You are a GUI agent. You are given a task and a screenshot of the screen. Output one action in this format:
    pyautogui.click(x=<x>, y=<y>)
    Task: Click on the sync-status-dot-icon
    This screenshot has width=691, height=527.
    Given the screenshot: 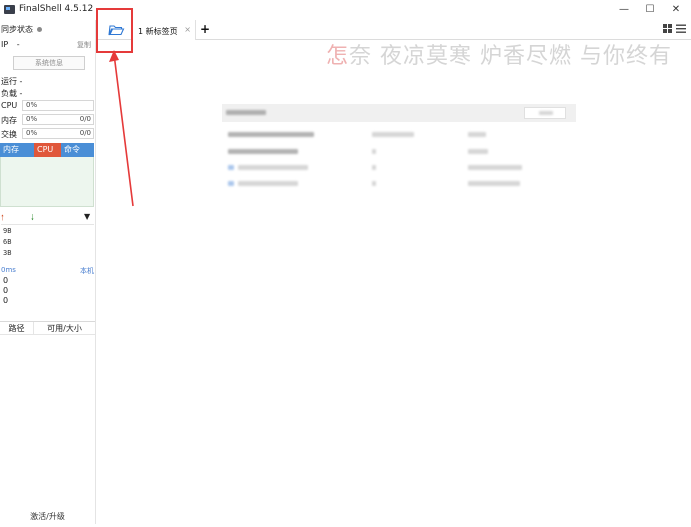 What is the action you would take?
    pyautogui.click(x=39, y=29)
    